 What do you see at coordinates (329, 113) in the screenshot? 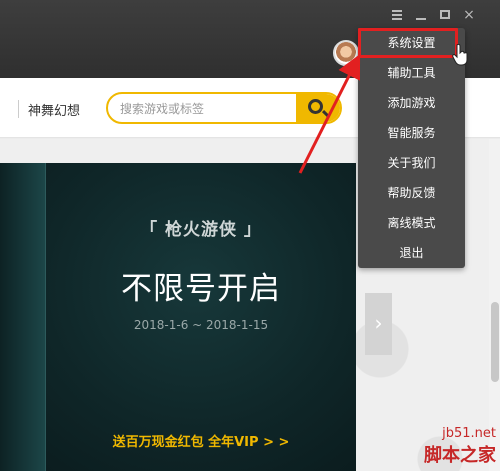
I see `annotation-arrow` at bounding box center [329, 113].